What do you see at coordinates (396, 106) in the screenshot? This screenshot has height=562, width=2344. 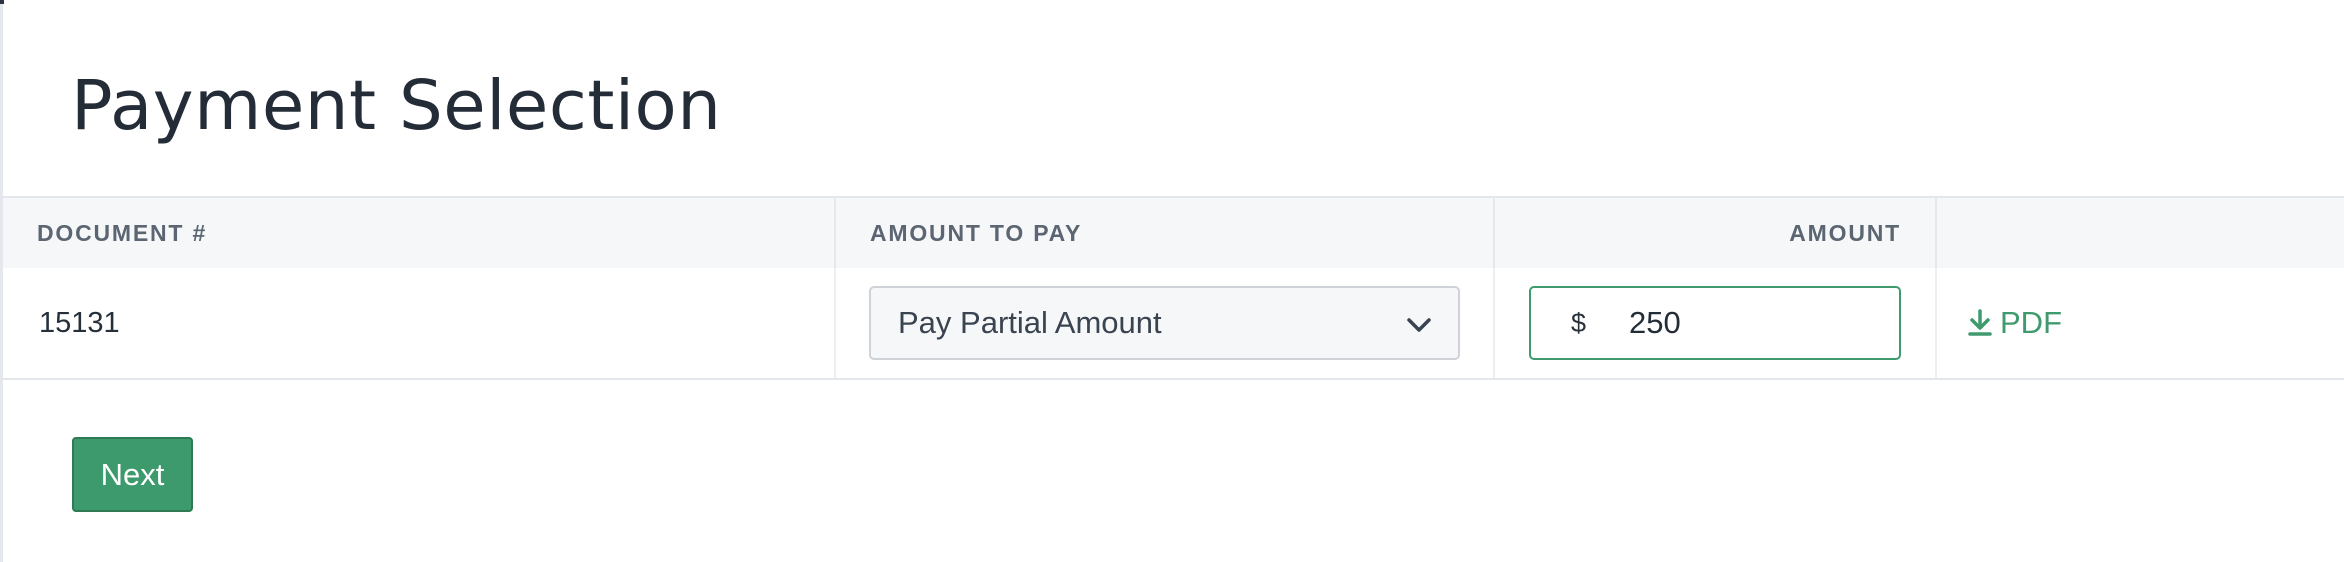 I see `page-title: Payment Selection` at bounding box center [396, 106].